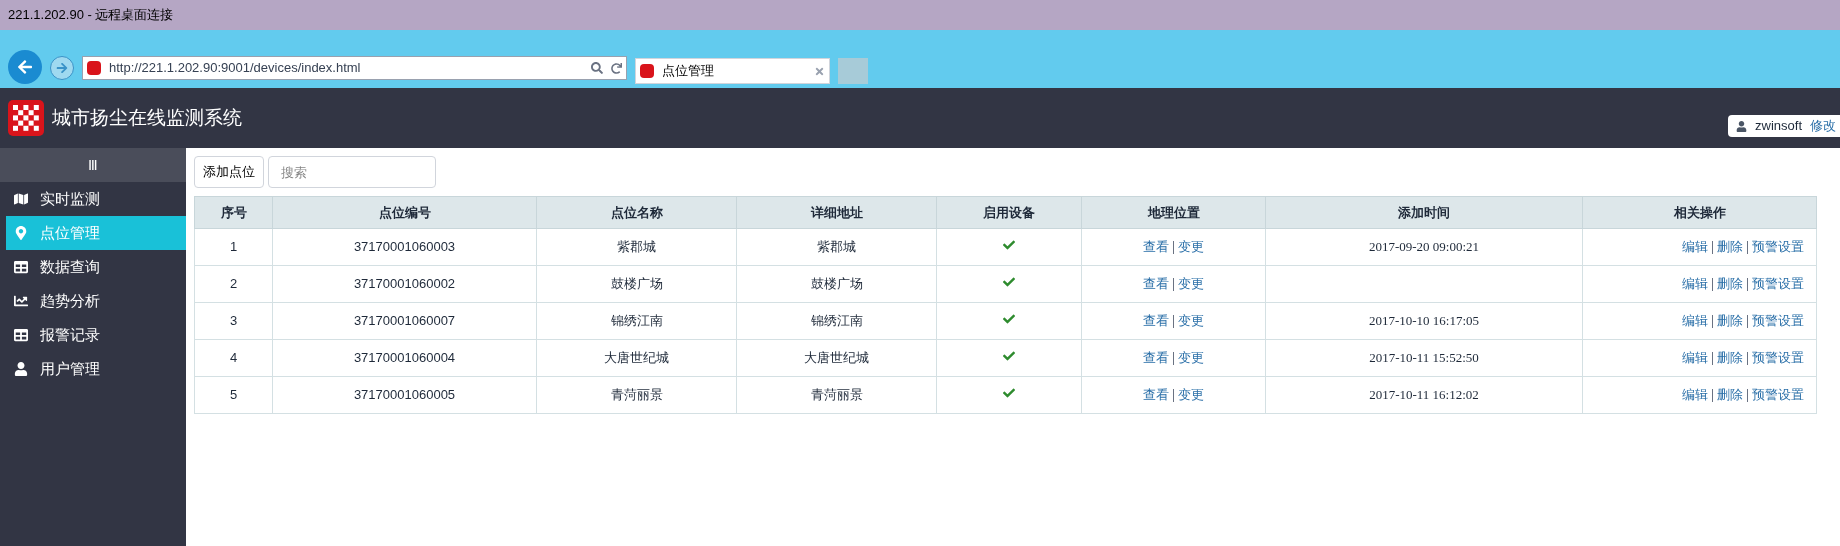 This screenshot has width=1840, height=546. What do you see at coordinates (147, 117) in the screenshot?
I see `app-title: 城市扬尘在线监测系统` at bounding box center [147, 117].